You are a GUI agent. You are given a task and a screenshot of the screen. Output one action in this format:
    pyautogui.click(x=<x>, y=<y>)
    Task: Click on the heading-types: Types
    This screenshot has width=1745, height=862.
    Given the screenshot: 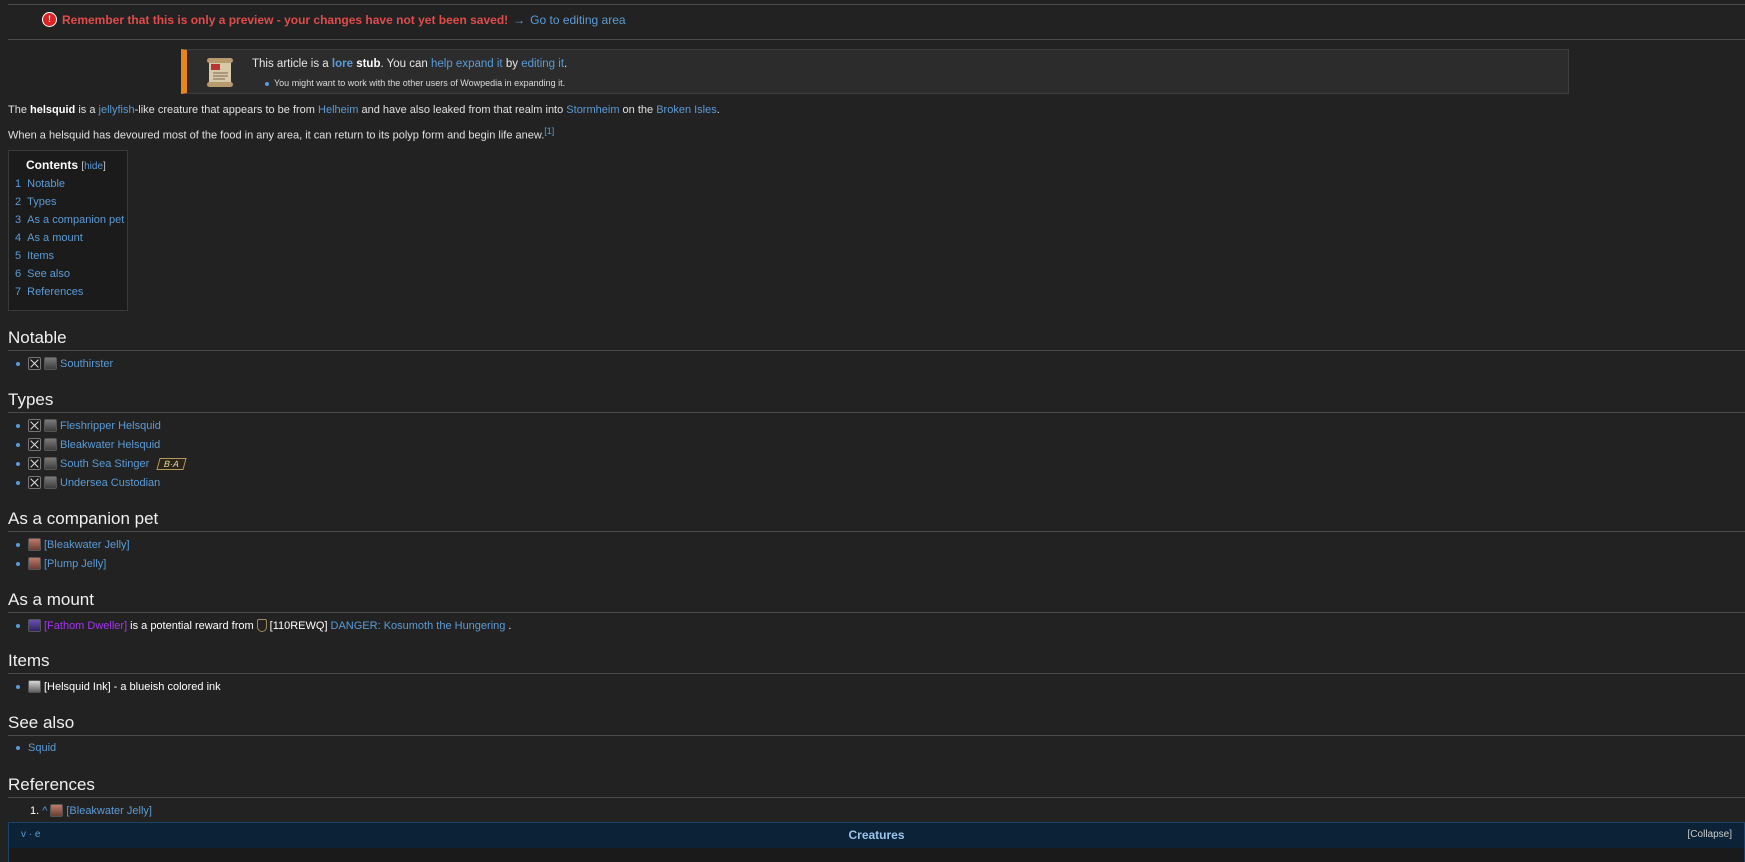 What is the action you would take?
    pyautogui.click(x=31, y=399)
    